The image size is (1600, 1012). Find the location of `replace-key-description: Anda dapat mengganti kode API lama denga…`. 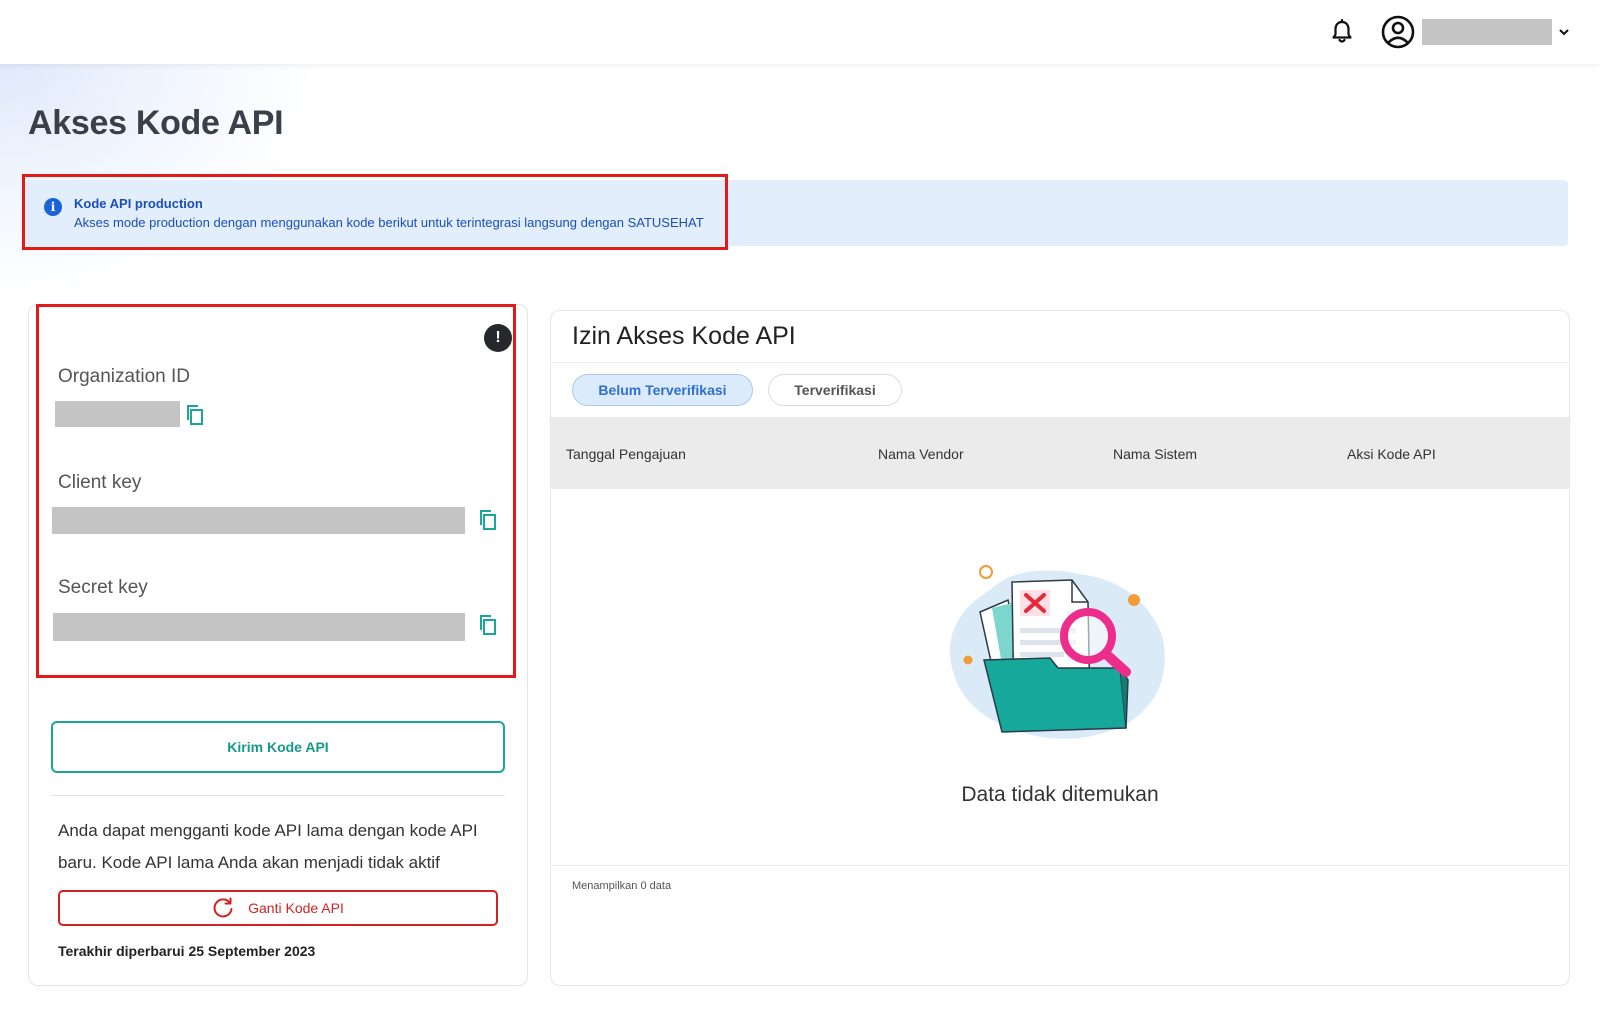

replace-key-description: Anda dapat mengganti kode API lama denga… is located at coordinates (268, 846).